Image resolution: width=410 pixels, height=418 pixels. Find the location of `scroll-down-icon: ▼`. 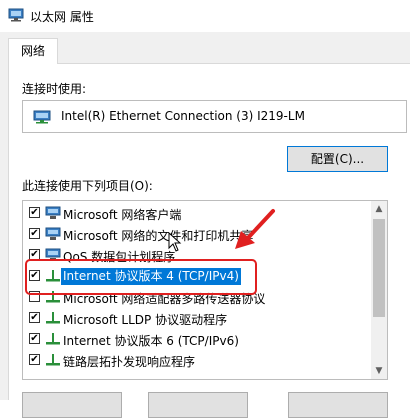

scroll-down-icon: ▼ is located at coordinates (379, 371).